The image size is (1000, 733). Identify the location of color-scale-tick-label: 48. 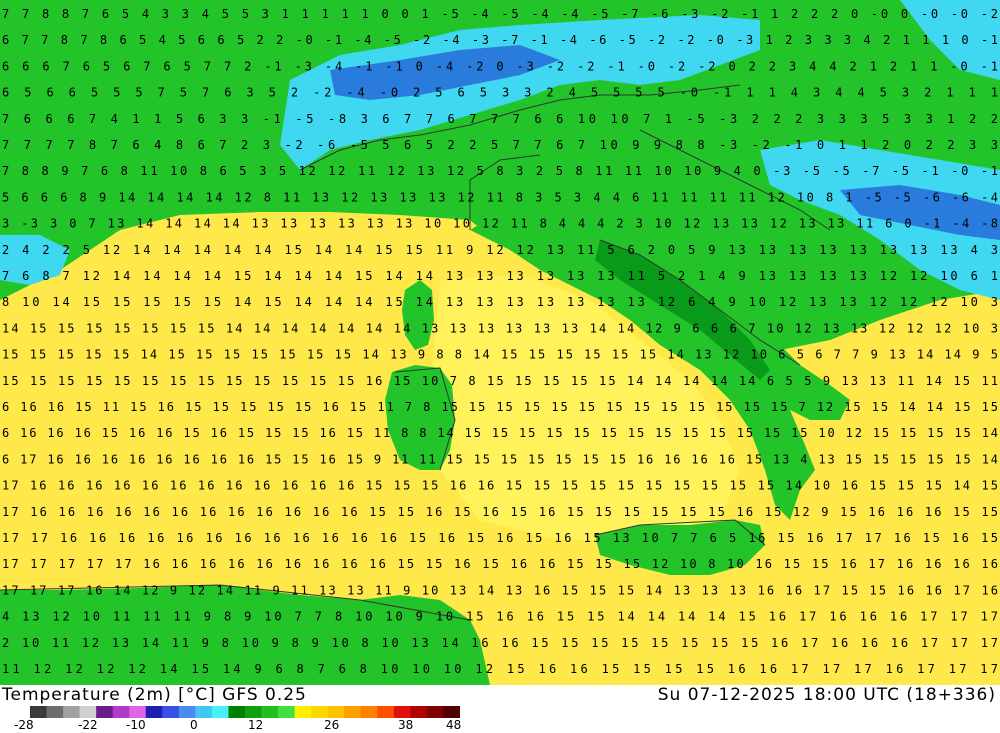
(454, 725).